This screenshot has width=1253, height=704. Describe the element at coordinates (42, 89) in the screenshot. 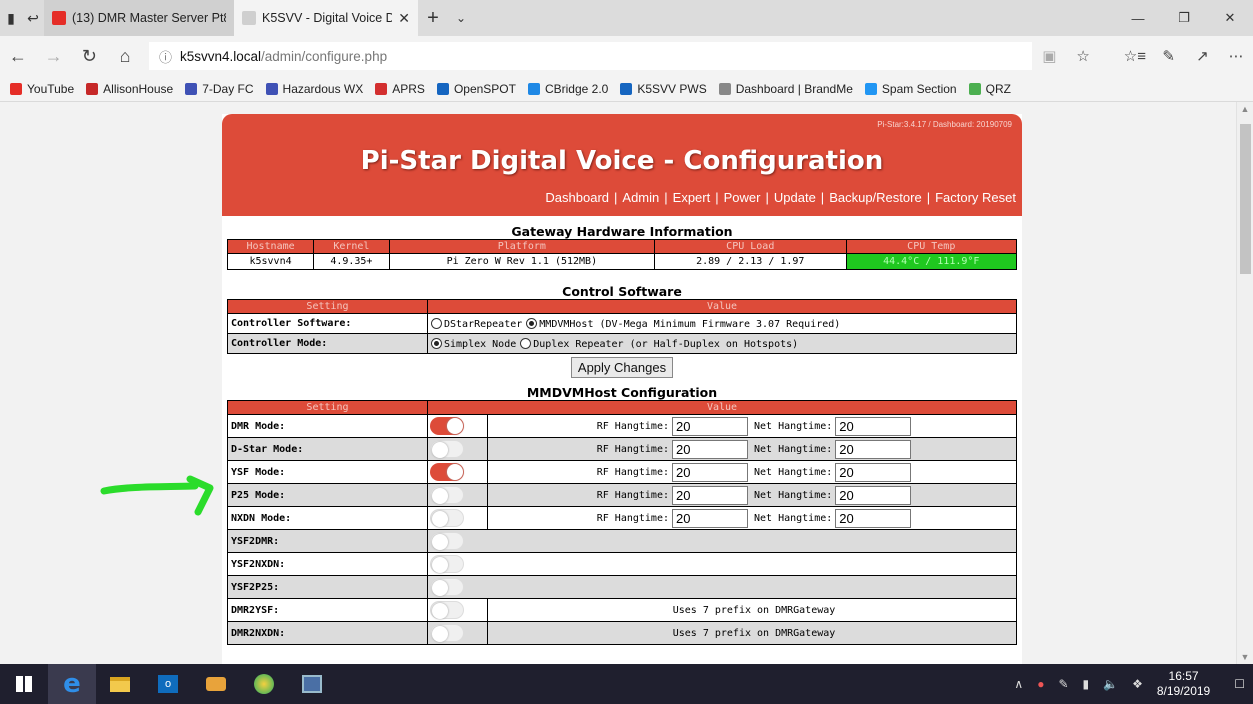

I see `favorite-0: YouTube` at that location.